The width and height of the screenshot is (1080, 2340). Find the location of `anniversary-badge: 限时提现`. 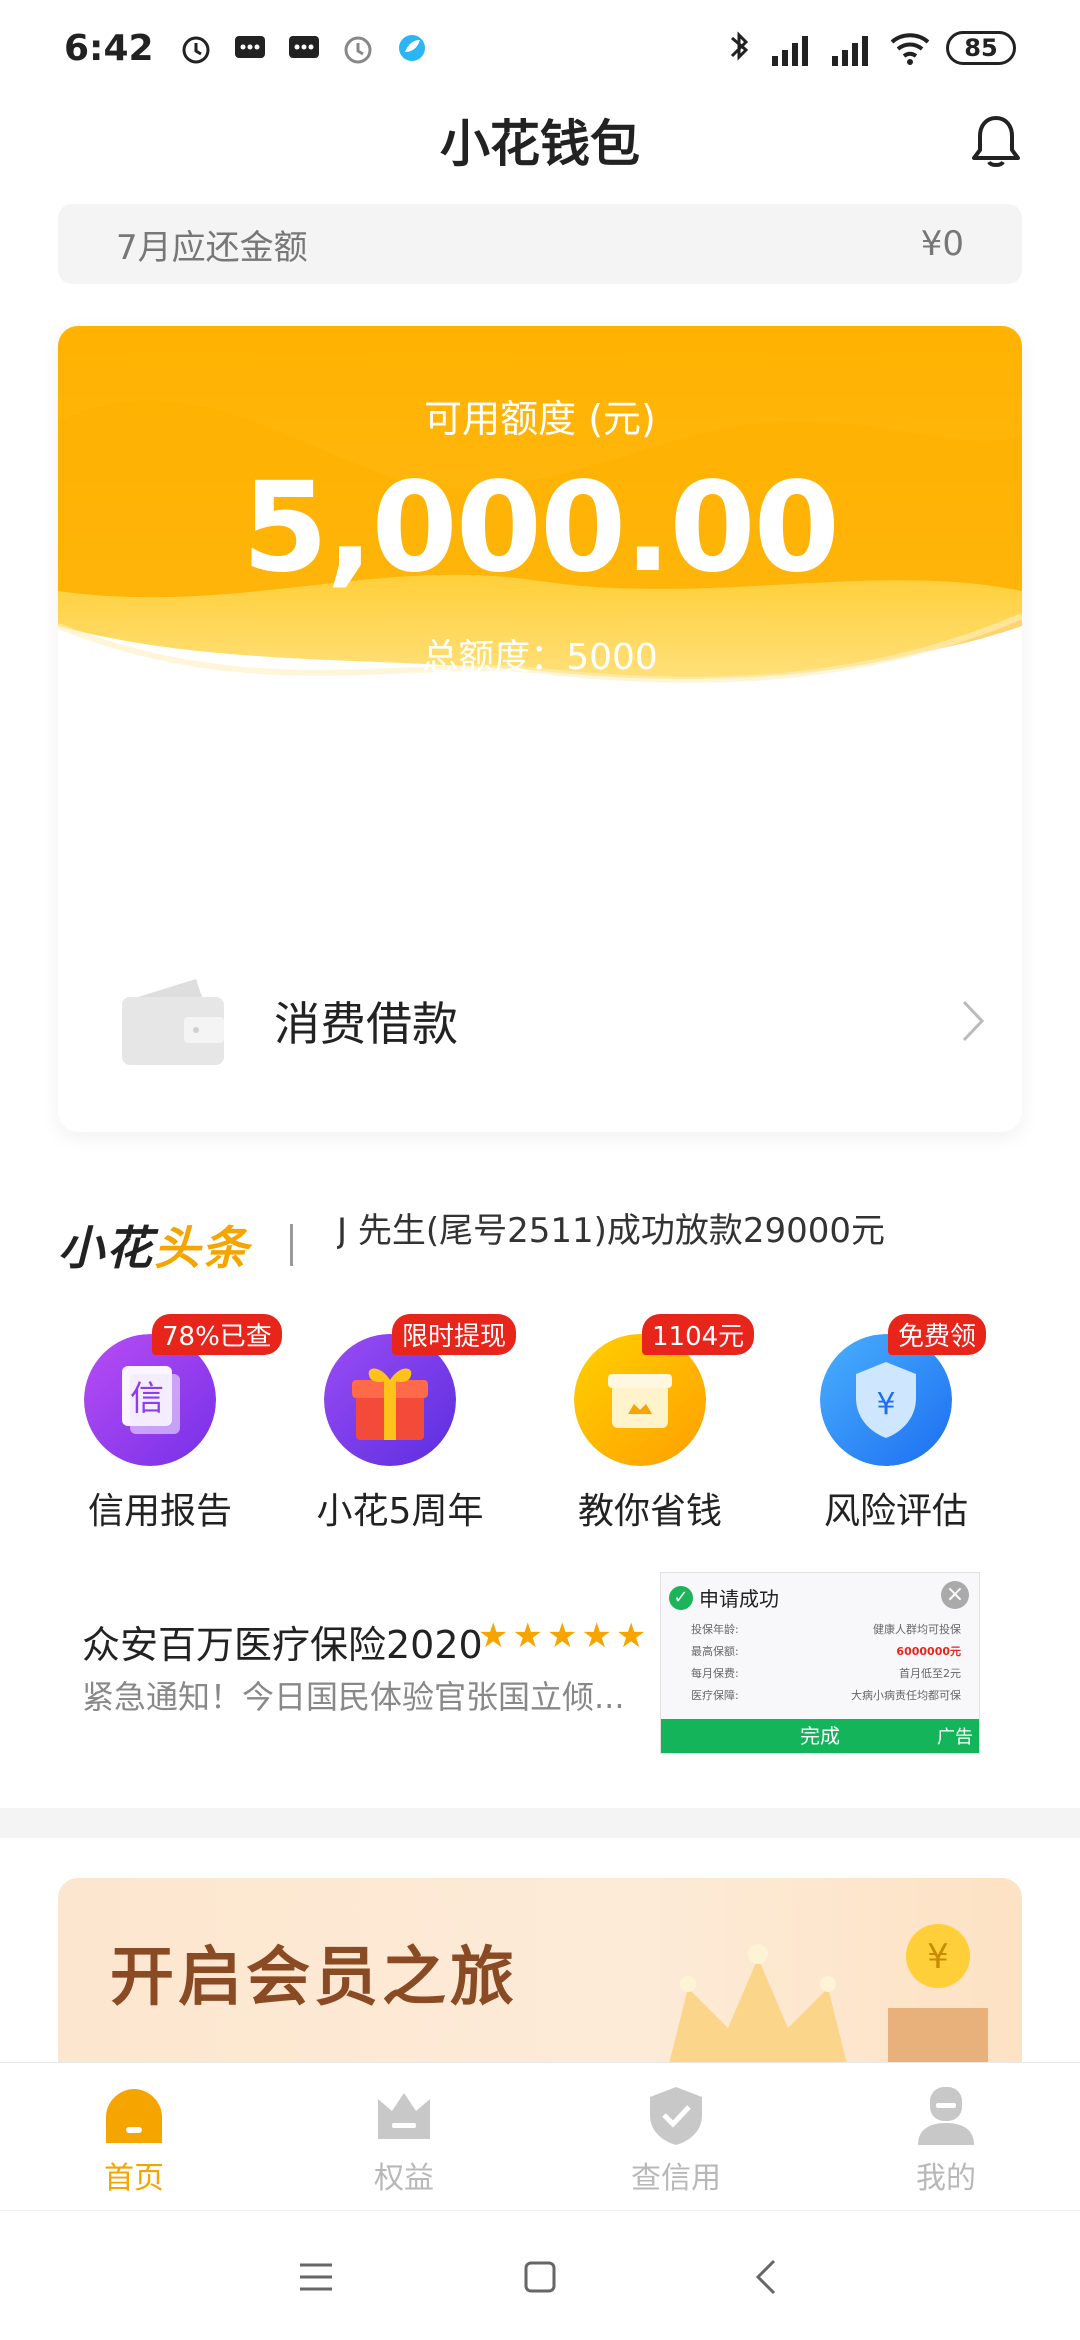

anniversary-badge: 限时提现 is located at coordinates (454, 1334).